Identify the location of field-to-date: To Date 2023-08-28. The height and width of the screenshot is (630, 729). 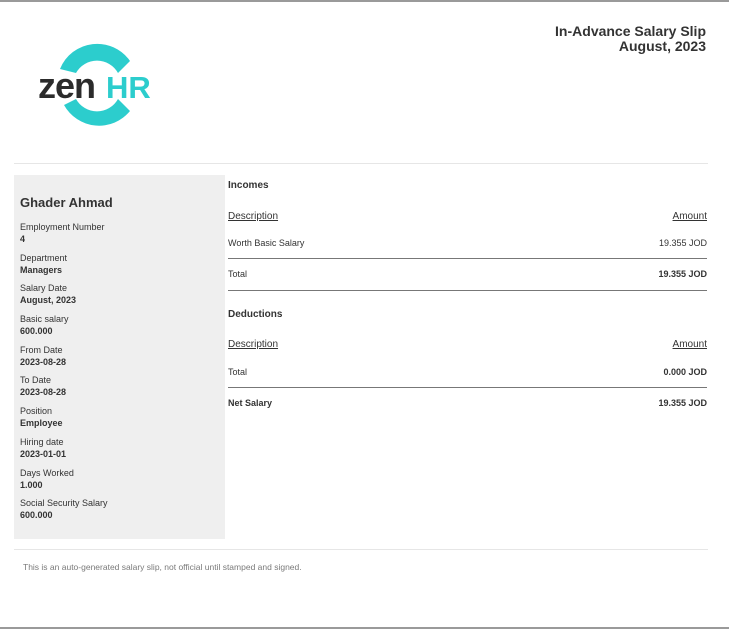
(43, 386).